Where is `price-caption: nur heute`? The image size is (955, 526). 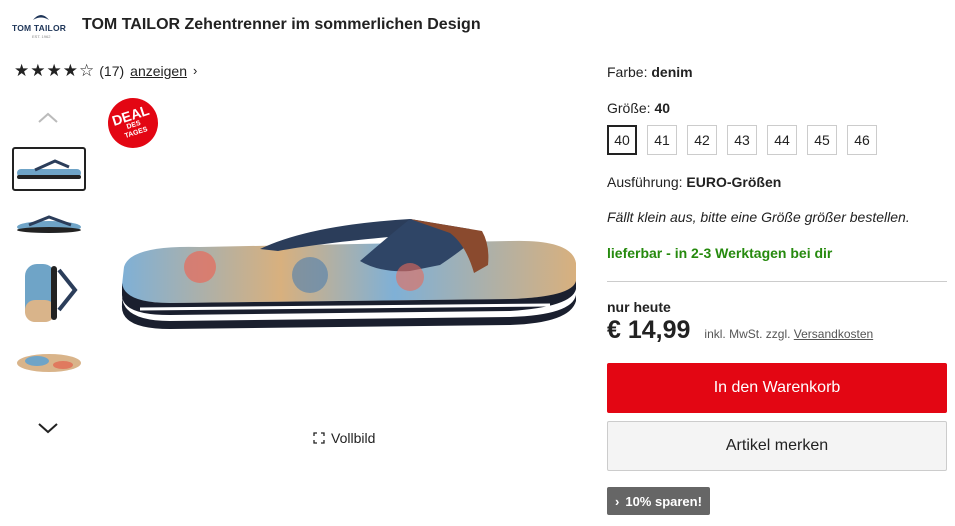
price-caption: nur heute is located at coordinates (639, 307).